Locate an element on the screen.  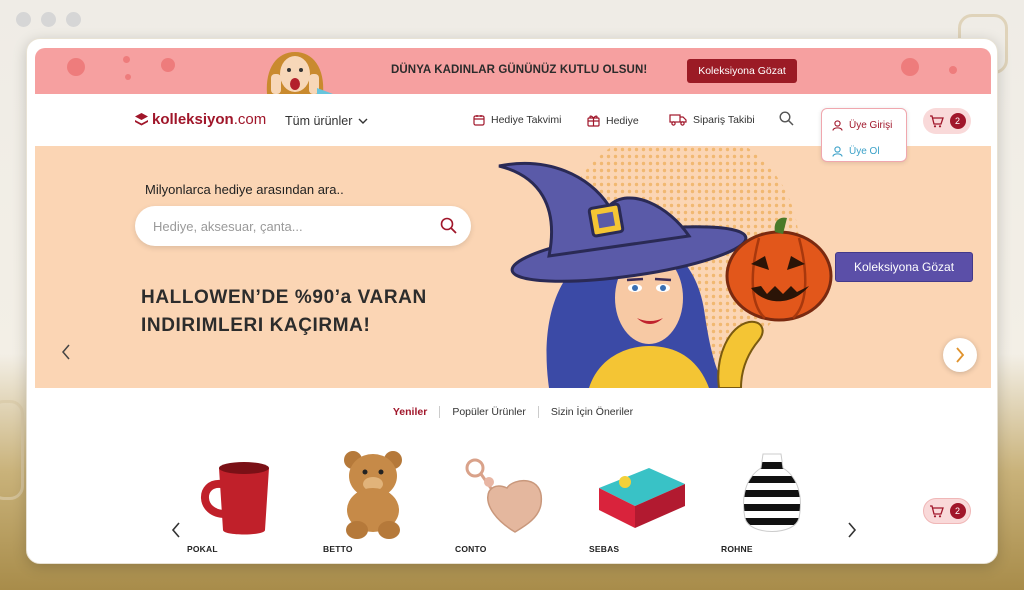
all-products-menu: Tüm ürünler is located at coordinates (326, 121).